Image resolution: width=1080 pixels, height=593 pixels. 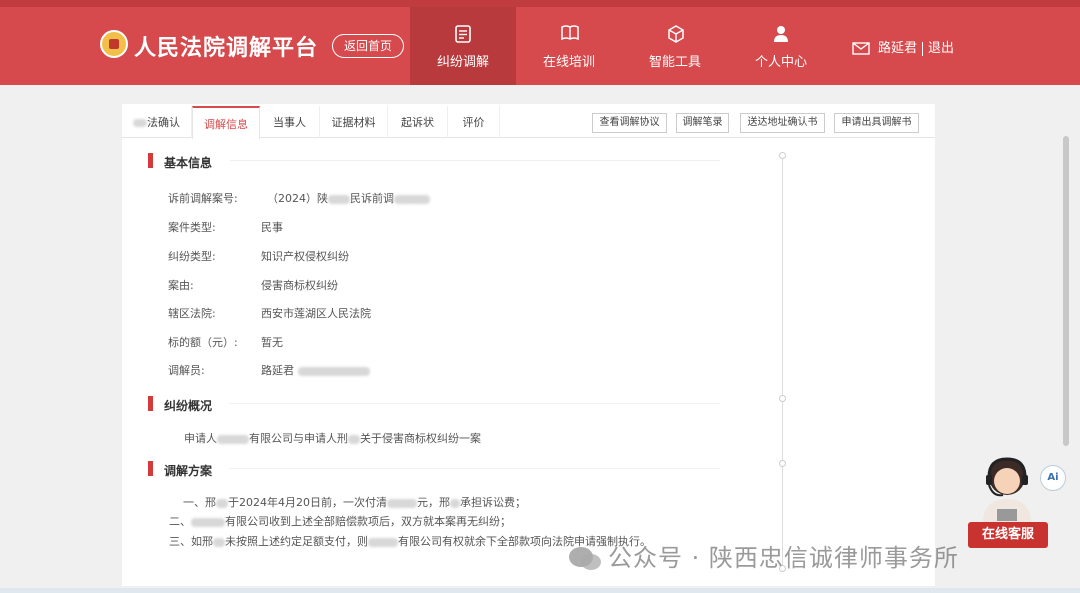 I want to click on timeline-line, so click(x=782, y=362).